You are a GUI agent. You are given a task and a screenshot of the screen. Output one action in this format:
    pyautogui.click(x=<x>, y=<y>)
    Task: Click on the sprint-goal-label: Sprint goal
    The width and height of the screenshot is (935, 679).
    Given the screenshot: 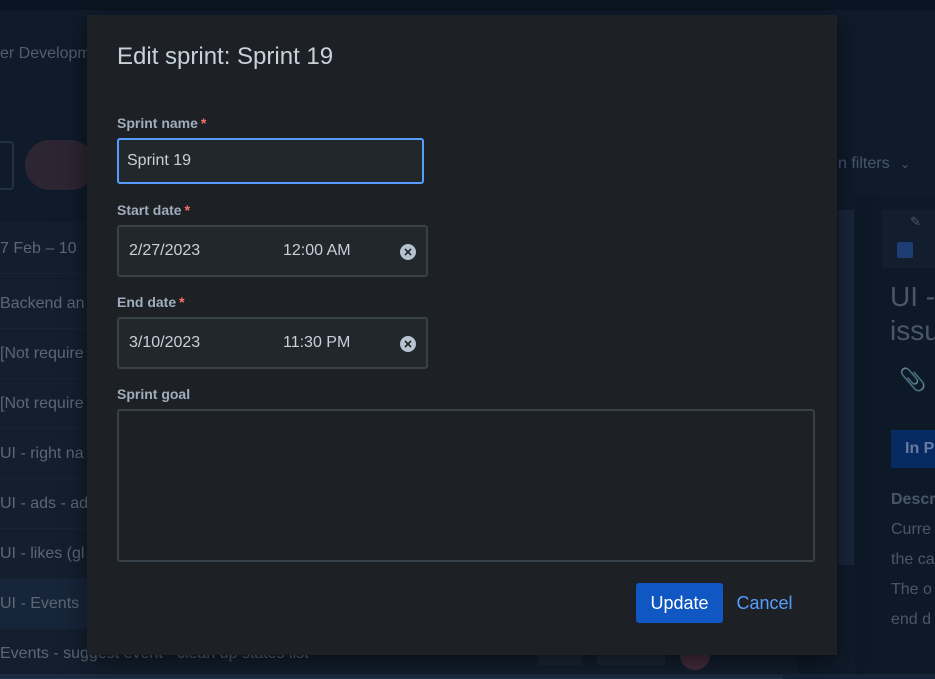 What is the action you would take?
    pyautogui.click(x=154, y=394)
    